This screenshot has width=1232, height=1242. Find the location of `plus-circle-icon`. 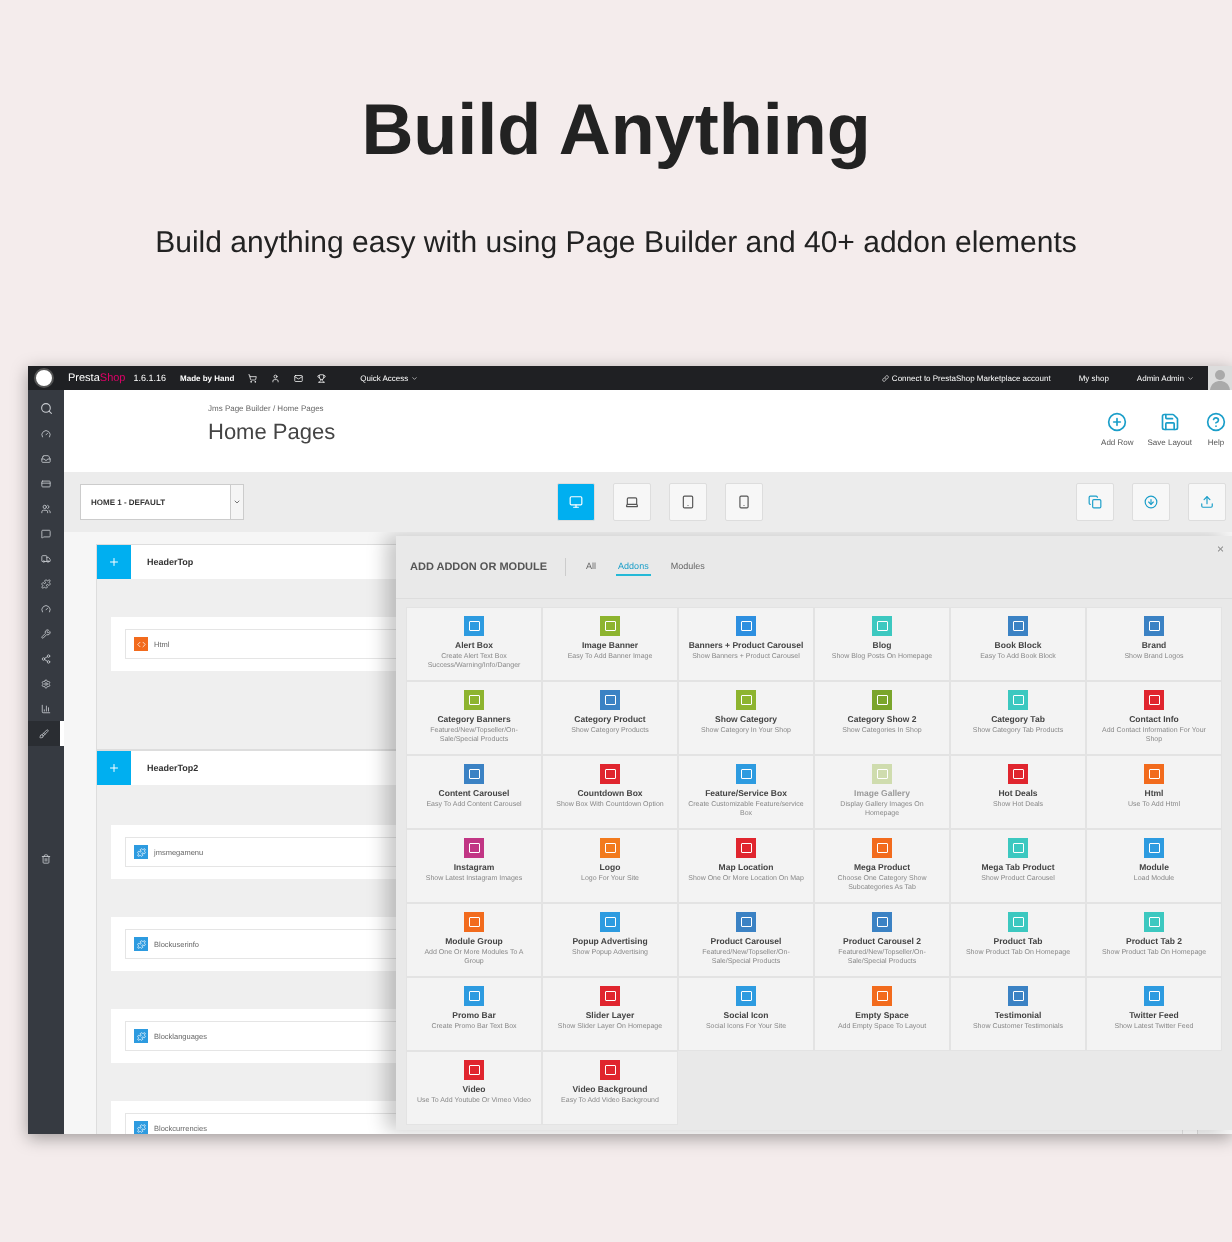

plus-circle-icon is located at coordinates (1117, 422).